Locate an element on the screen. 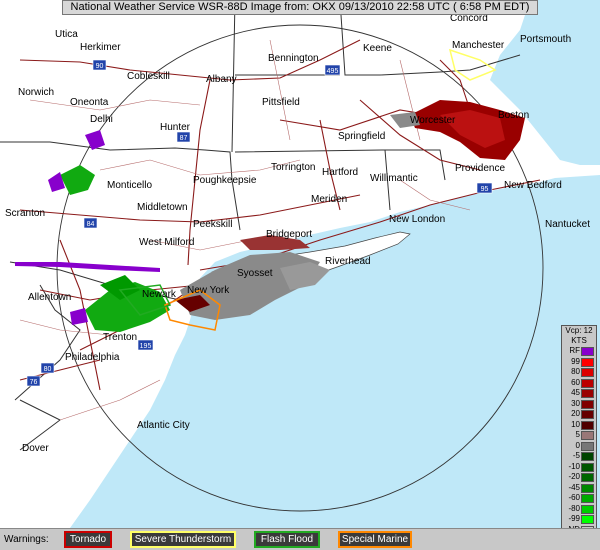 This screenshot has height=550, width=600. shield-76-label: 76 is located at coordinates (34, 382).